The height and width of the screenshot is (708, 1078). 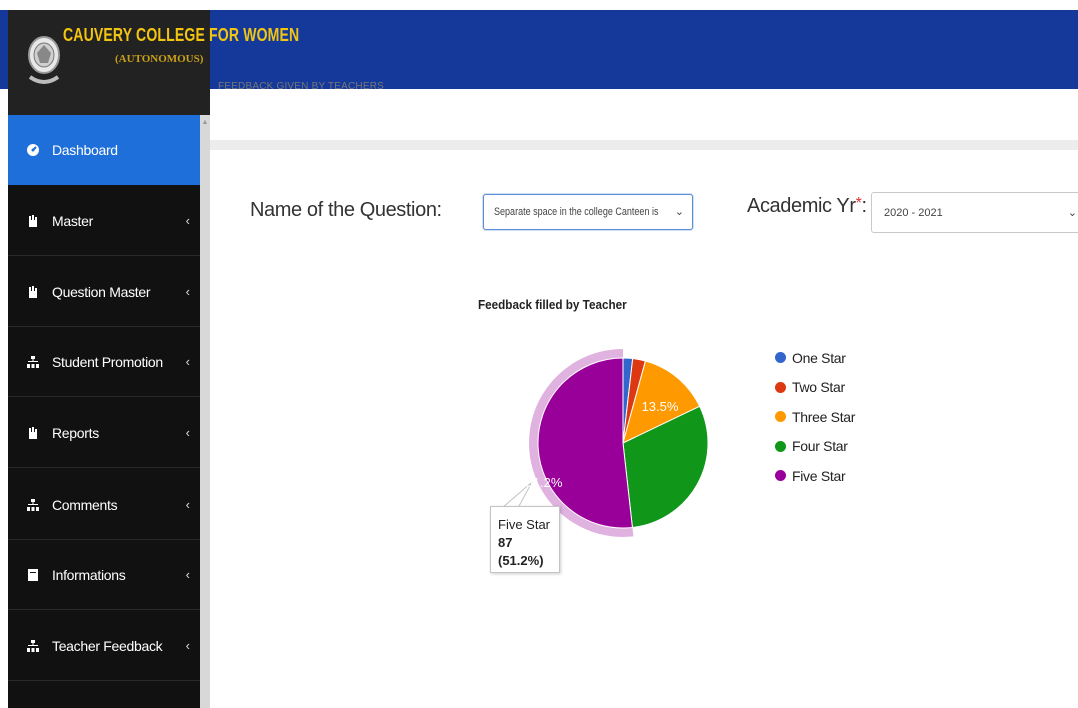 I want to click on legend-item-two-star: Two Star, so click(x=815, y=388).